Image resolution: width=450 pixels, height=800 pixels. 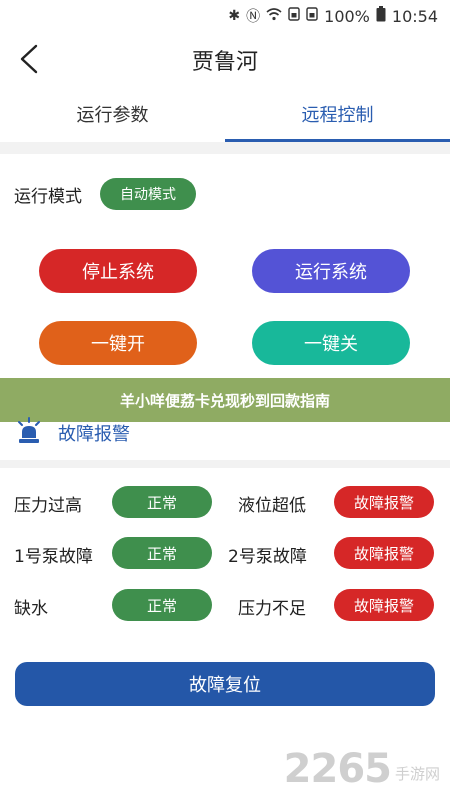 I want to click on alarm-section-header: 故障报警, so click(x=72, y=433).